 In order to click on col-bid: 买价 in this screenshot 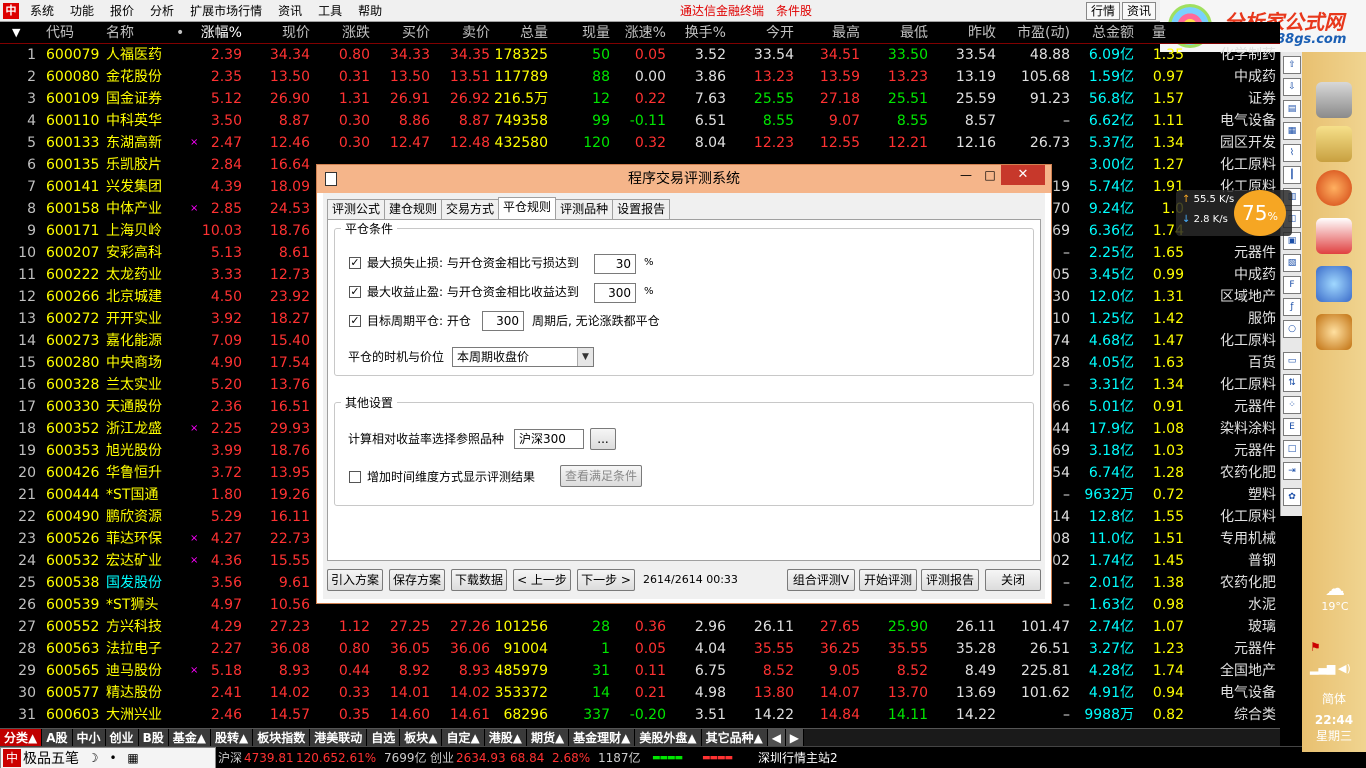, I will do `click(403, 33)`.